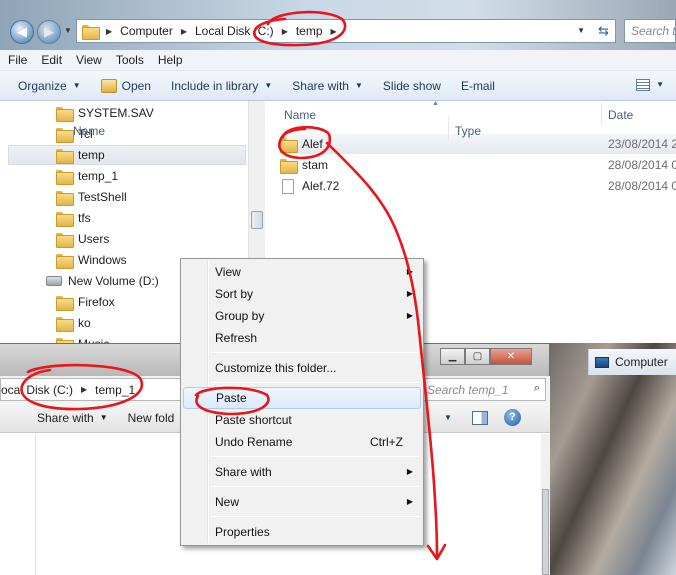 The height and width of the screenshot is (575, 676). Describe the element at coordinates (170, 60) in the screenshot. I see `menu-help: Help` at that location.